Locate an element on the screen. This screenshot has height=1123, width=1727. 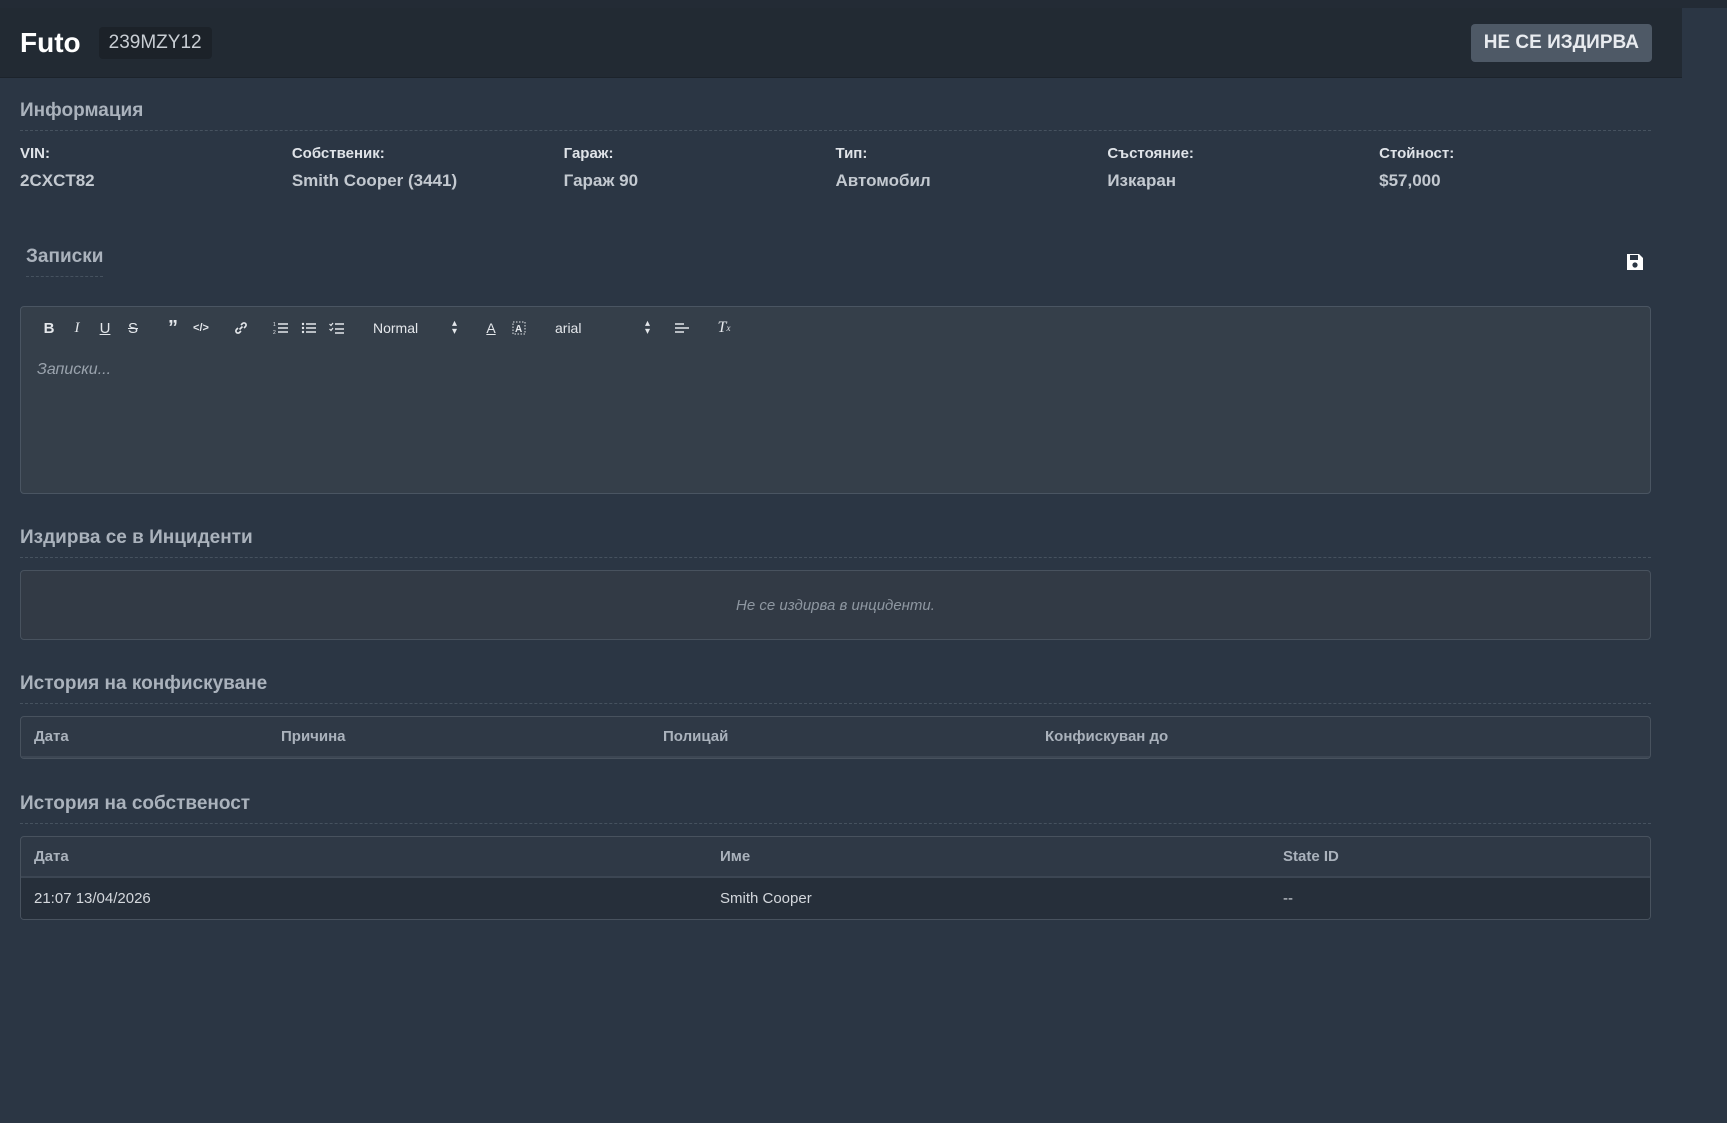
incidents-empty-state: Не се издирва в инциденти. is located at coordinates (835, 605).